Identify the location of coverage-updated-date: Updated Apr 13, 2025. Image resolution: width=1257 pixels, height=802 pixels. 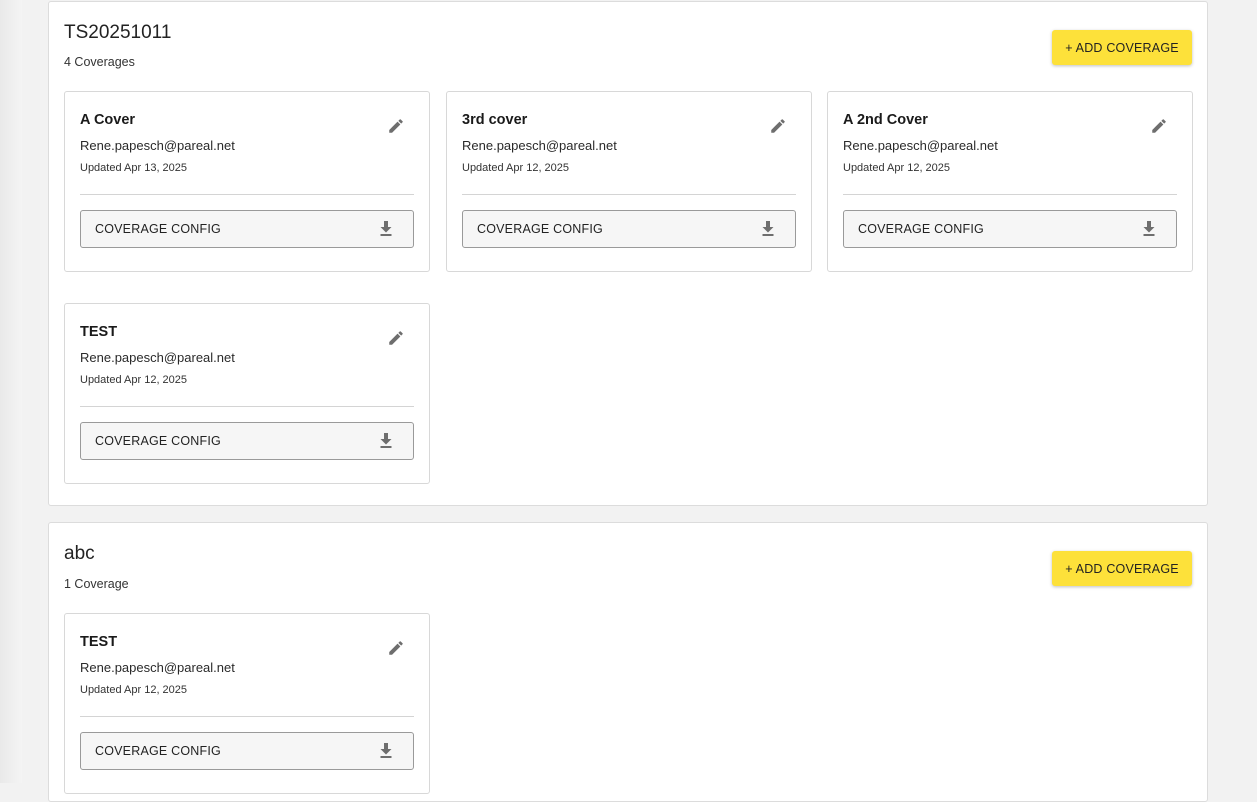
(134, 168).